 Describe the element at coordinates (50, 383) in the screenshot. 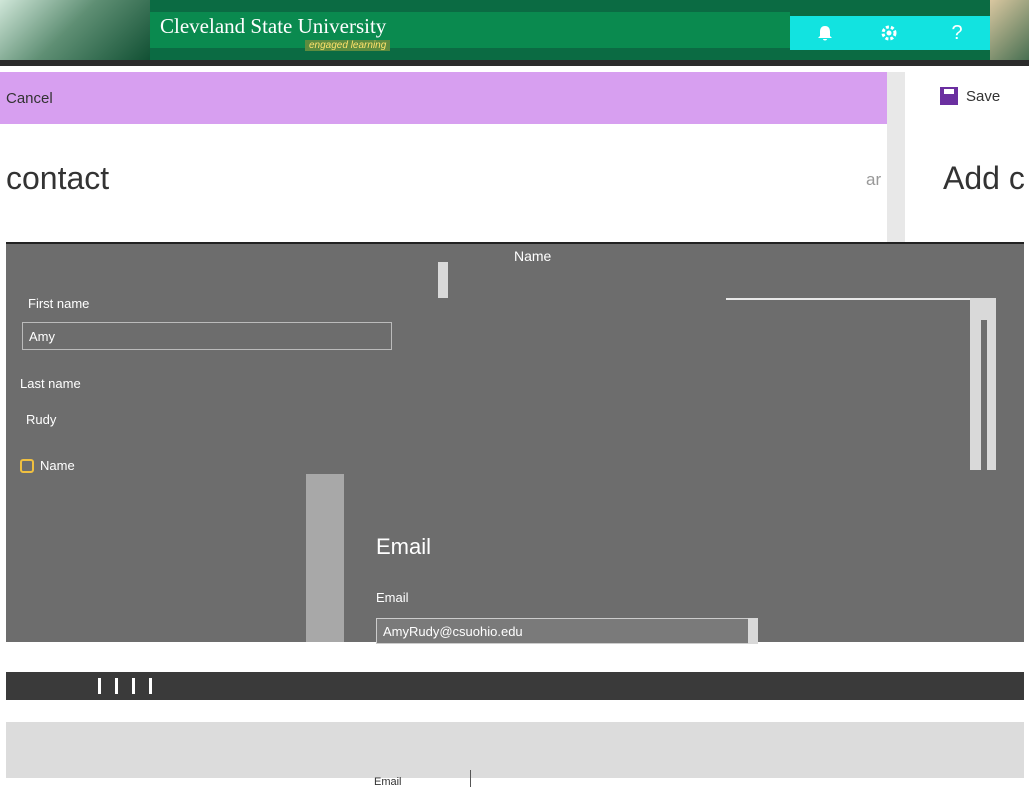

I see `last-name-label: Last name` at that location.